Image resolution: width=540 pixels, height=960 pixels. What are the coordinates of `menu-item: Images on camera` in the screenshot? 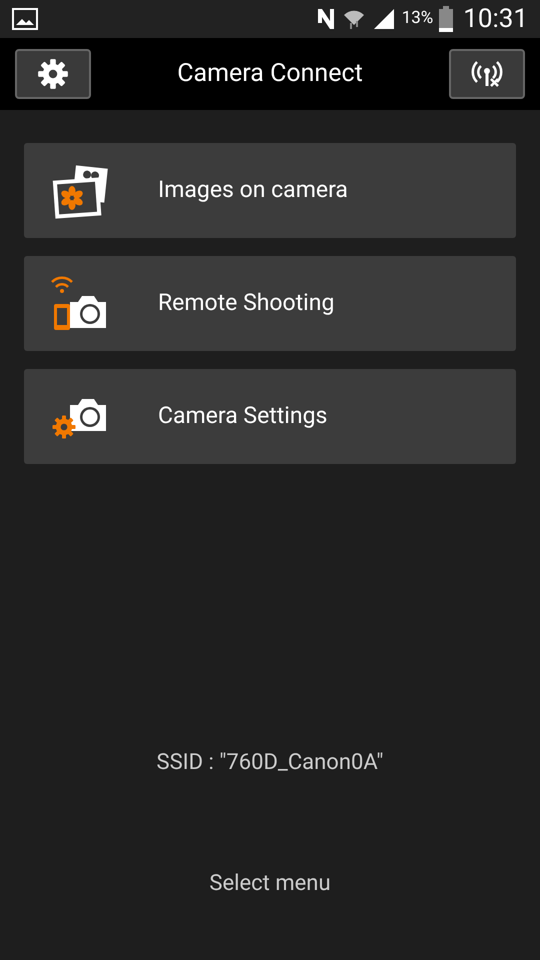 It's located at (270, 190).